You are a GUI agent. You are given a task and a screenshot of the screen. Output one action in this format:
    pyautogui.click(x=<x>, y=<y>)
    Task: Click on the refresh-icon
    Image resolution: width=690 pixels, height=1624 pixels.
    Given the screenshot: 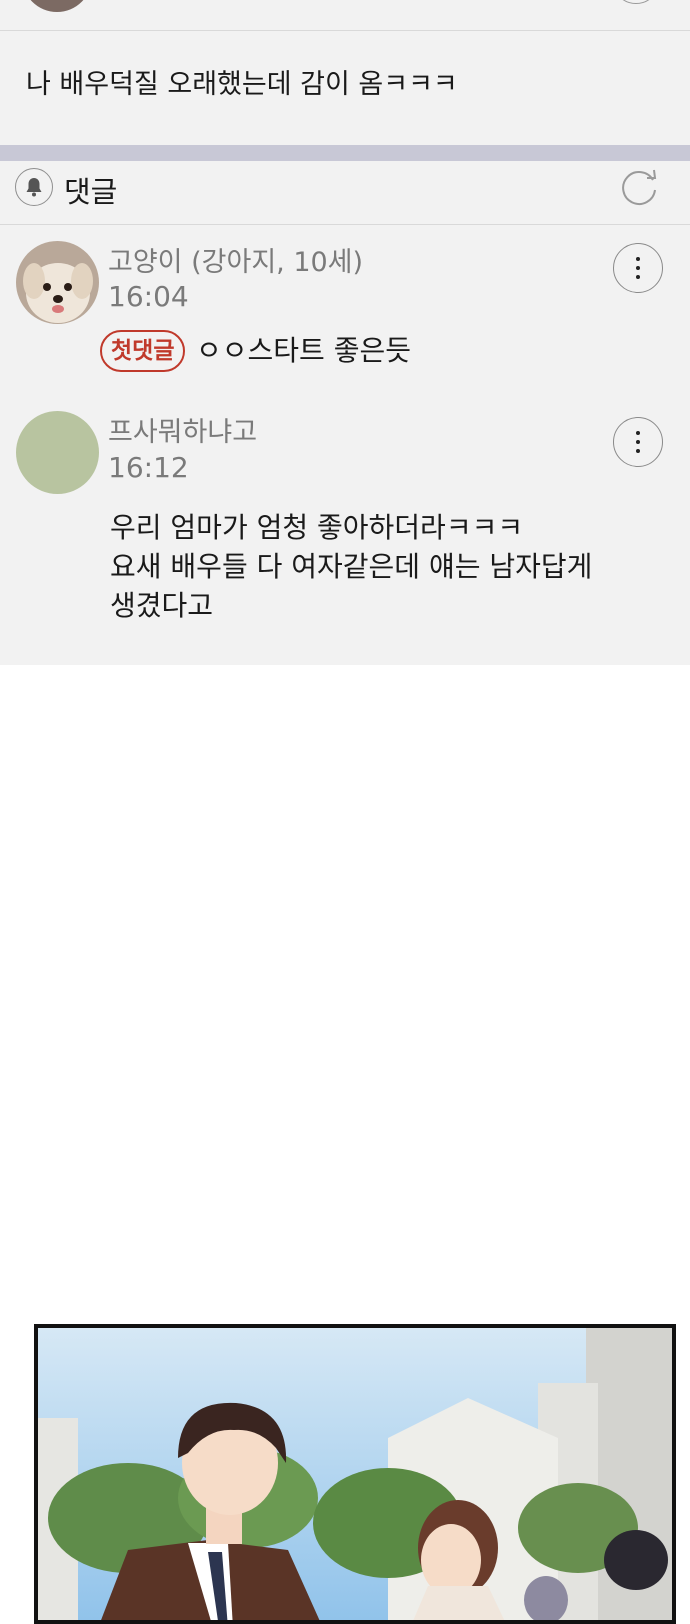 What is the action you would take?
    pyautogui.click(x=639, y=188)
    